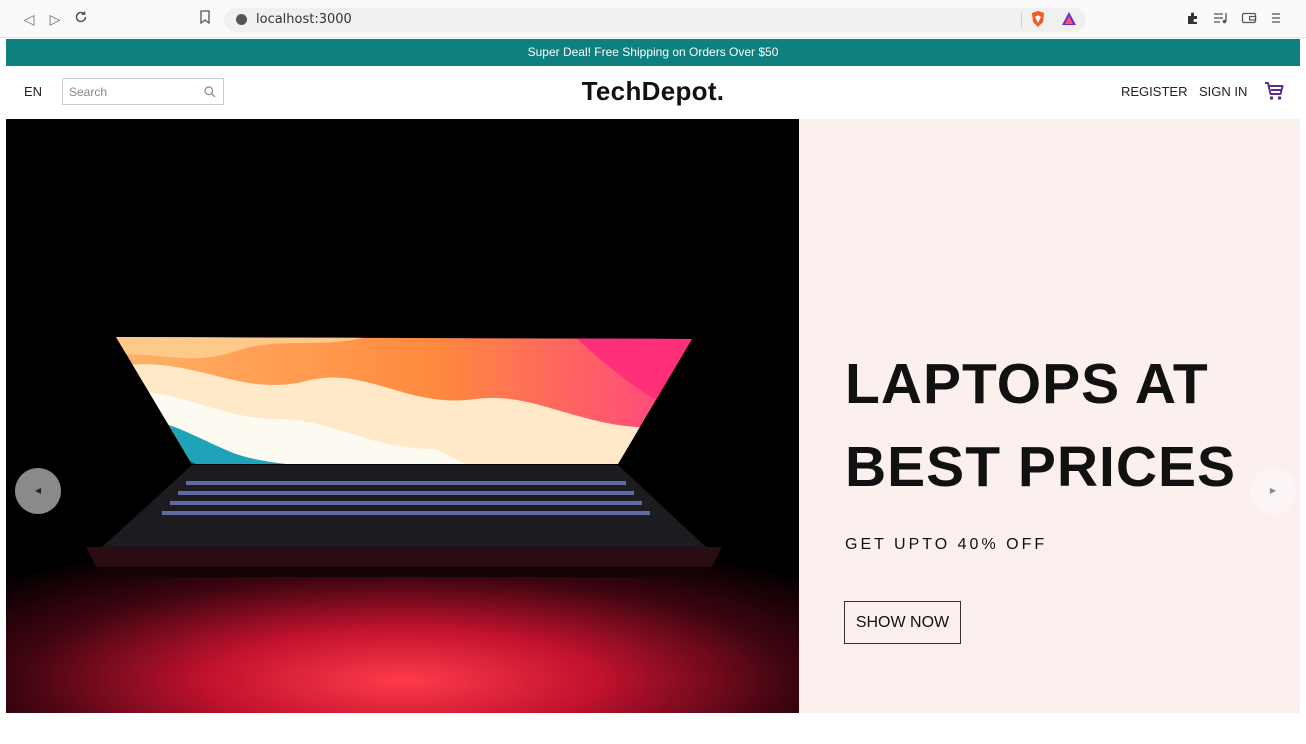  I want to click on show-now-button: SHOW NOW, so click(902, 622).